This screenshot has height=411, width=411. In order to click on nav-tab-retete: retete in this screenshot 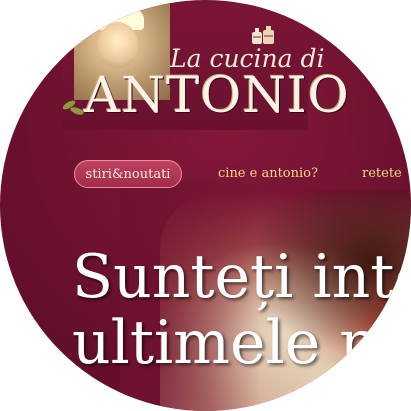, I will do `click(382, 173)`.